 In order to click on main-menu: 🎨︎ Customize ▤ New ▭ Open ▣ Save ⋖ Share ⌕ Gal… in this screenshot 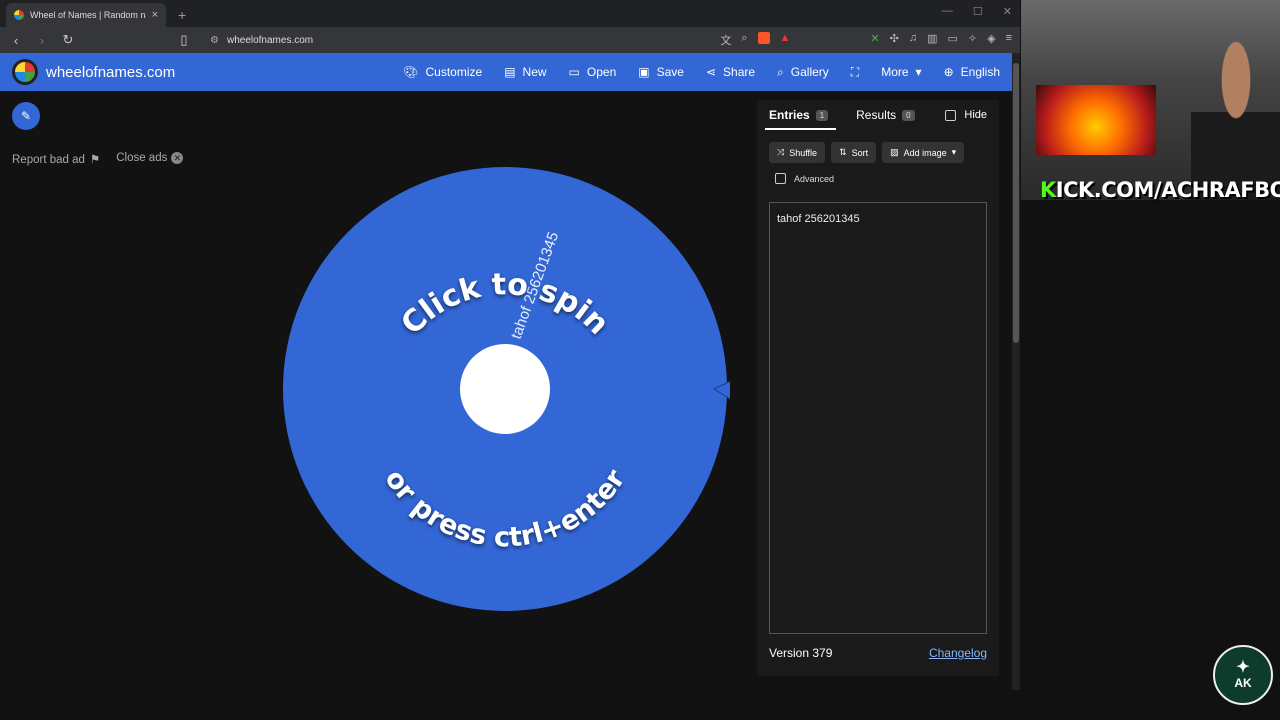, I will do `click(701, 72)`.